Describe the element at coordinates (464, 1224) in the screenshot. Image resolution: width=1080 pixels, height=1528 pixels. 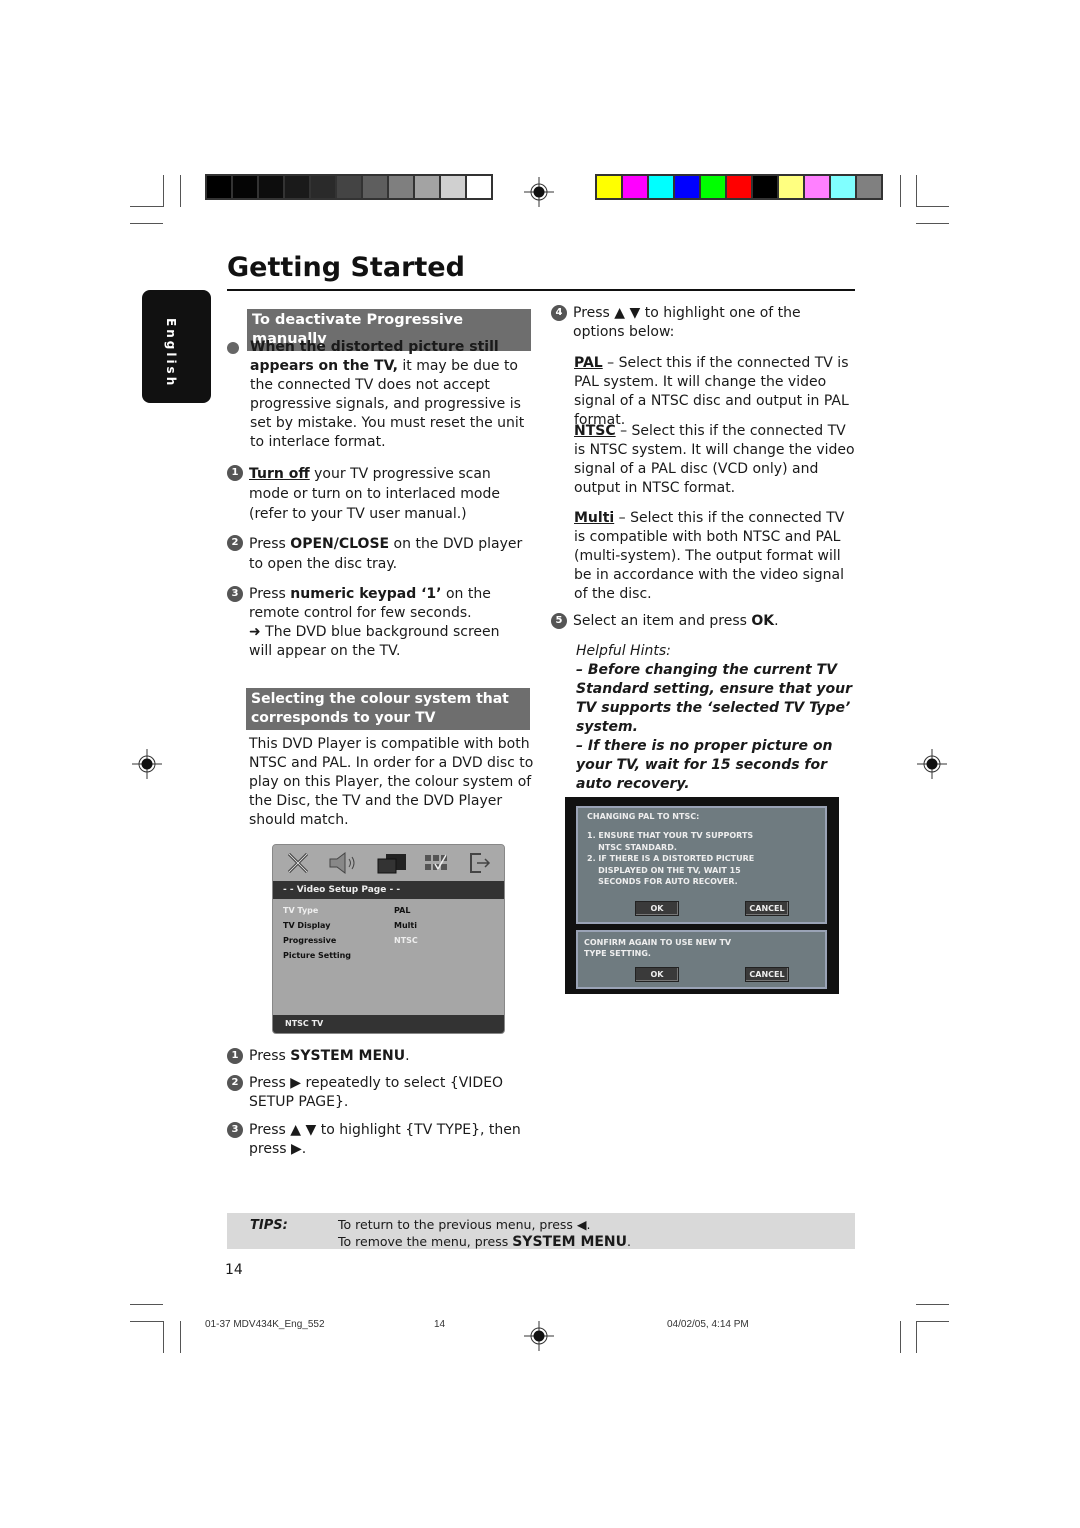
I see `tips-line-1: To return to the previous menu, press ◀.` at that location.